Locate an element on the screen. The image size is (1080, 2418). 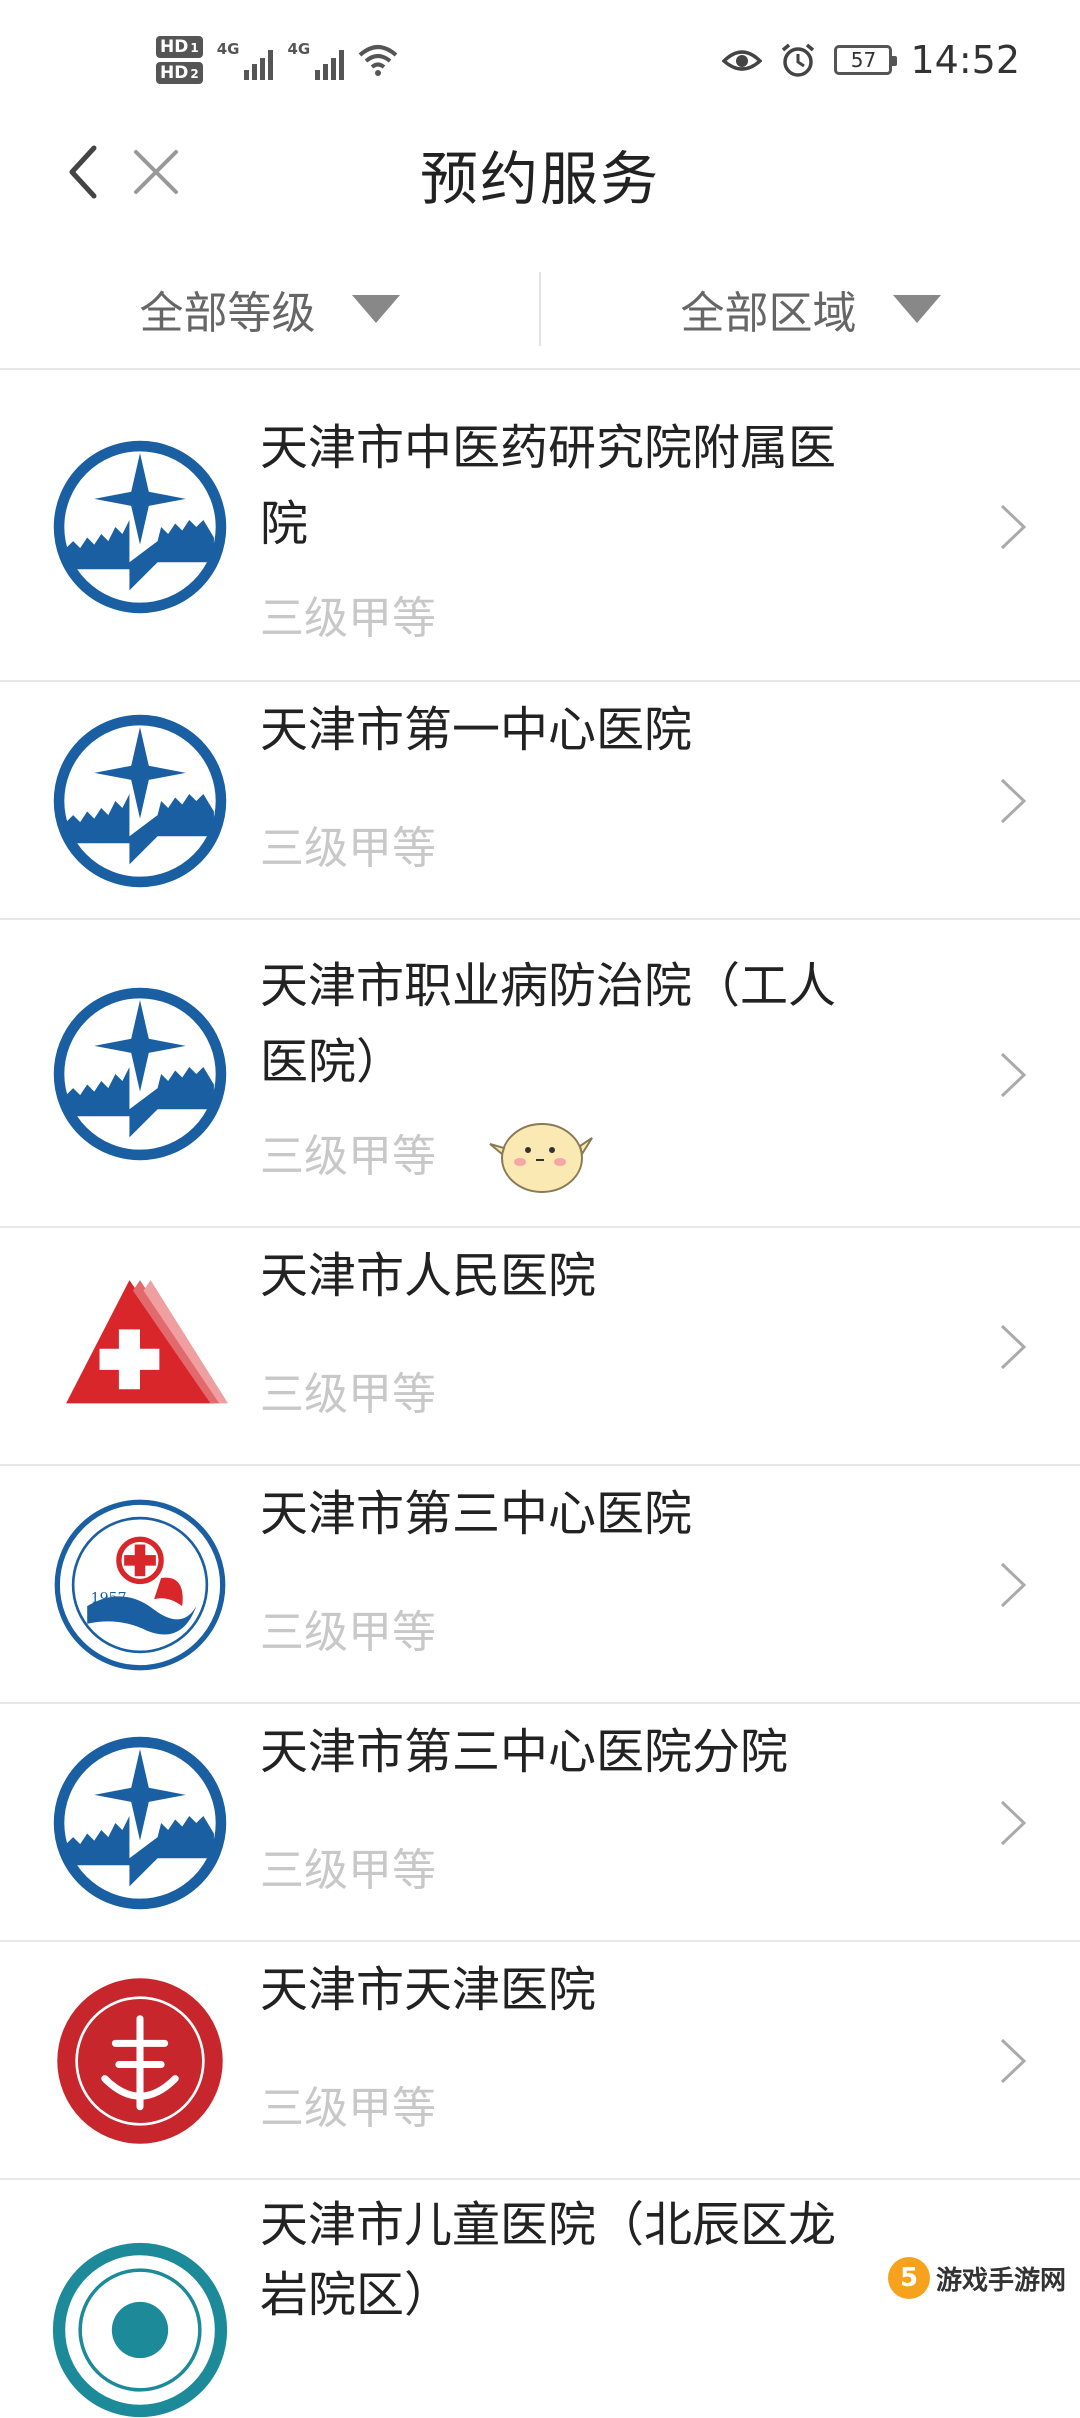
alarm-icon is located at coordinates (798, 60).